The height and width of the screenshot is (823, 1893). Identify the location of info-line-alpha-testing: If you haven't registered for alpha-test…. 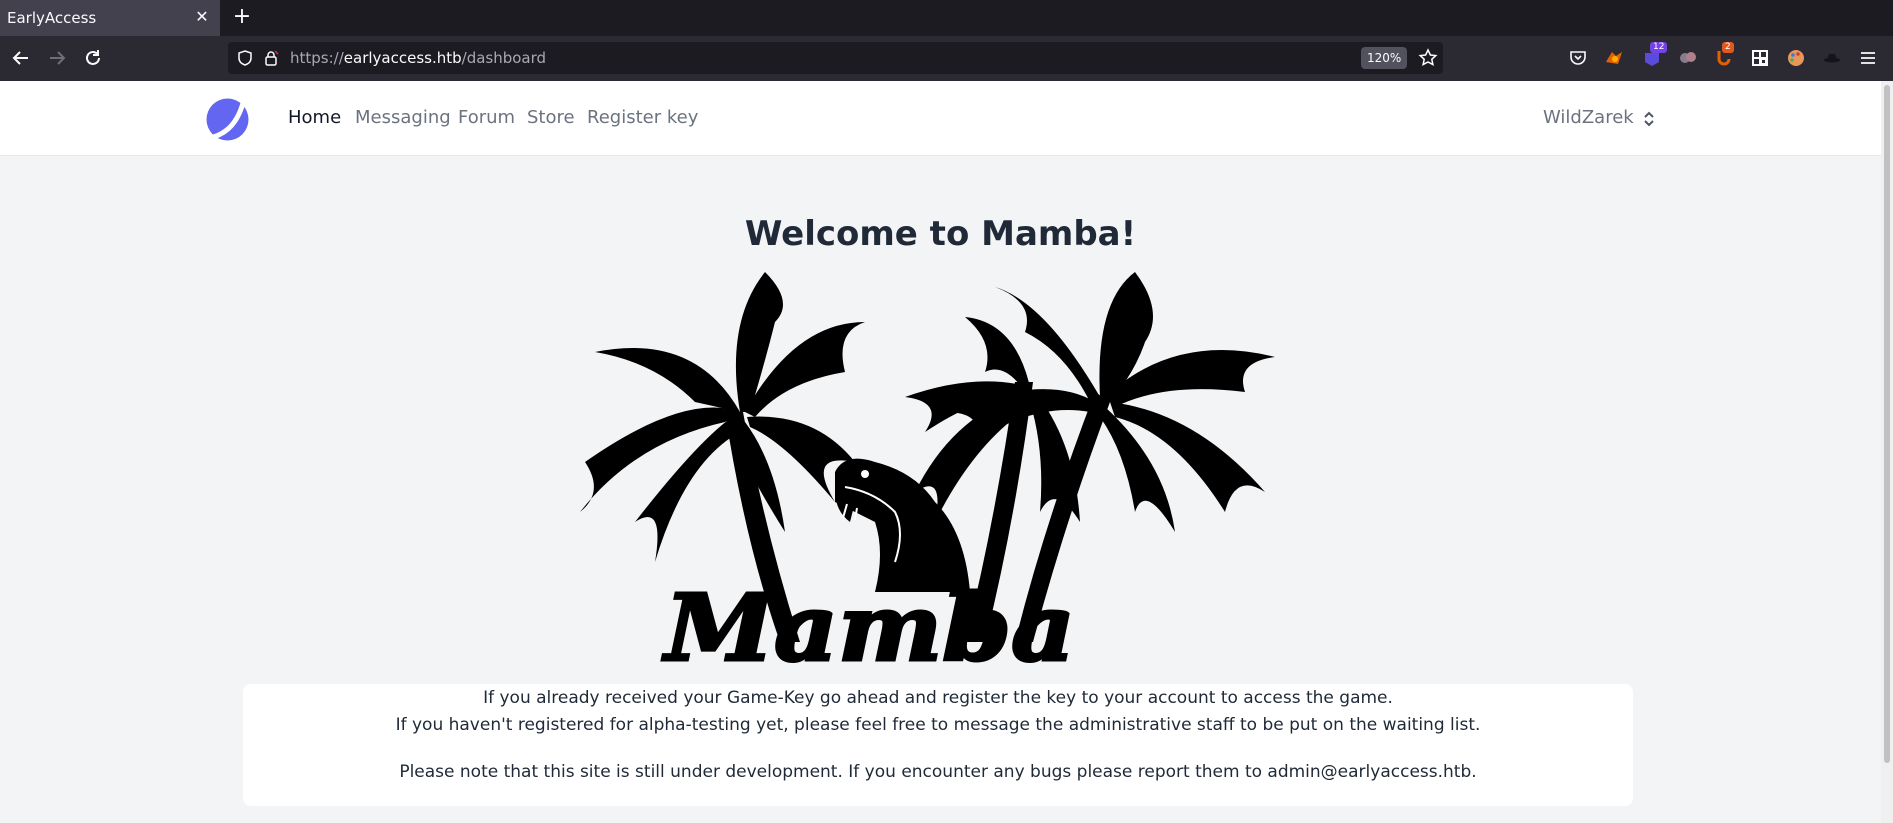
(938, 725).